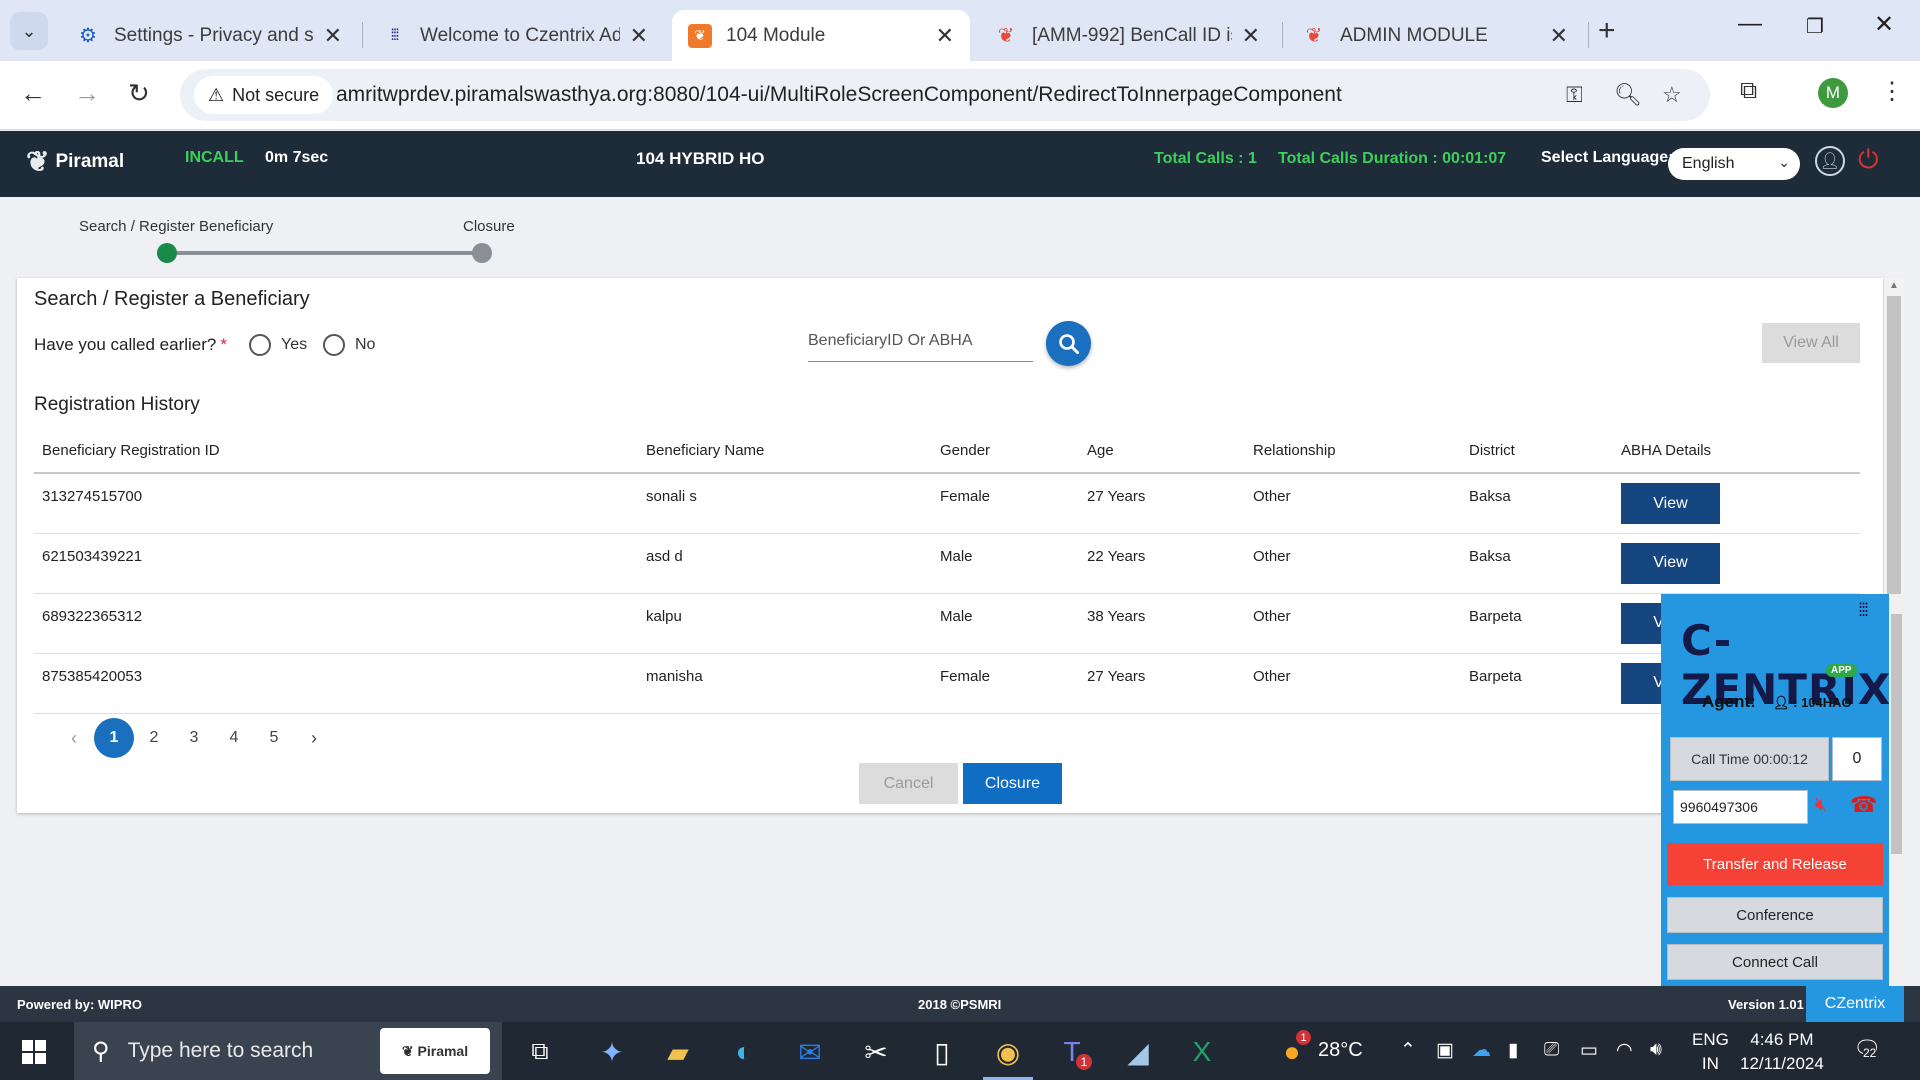 This screenshot has width=1920, height=1080. I want to click on notepad-icon: ▯, so click(942, 1052).